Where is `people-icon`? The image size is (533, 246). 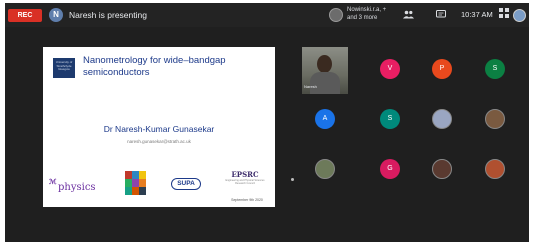 people-icon is located at coordinates (408, 15).